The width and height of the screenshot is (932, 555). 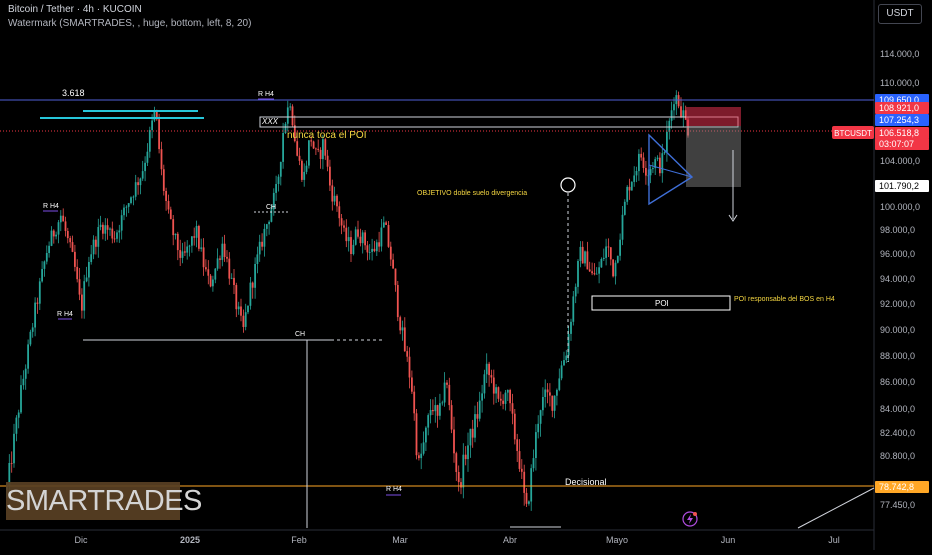 I want to click on price-label-text: 107.254,3, so click(x=899, y=120).